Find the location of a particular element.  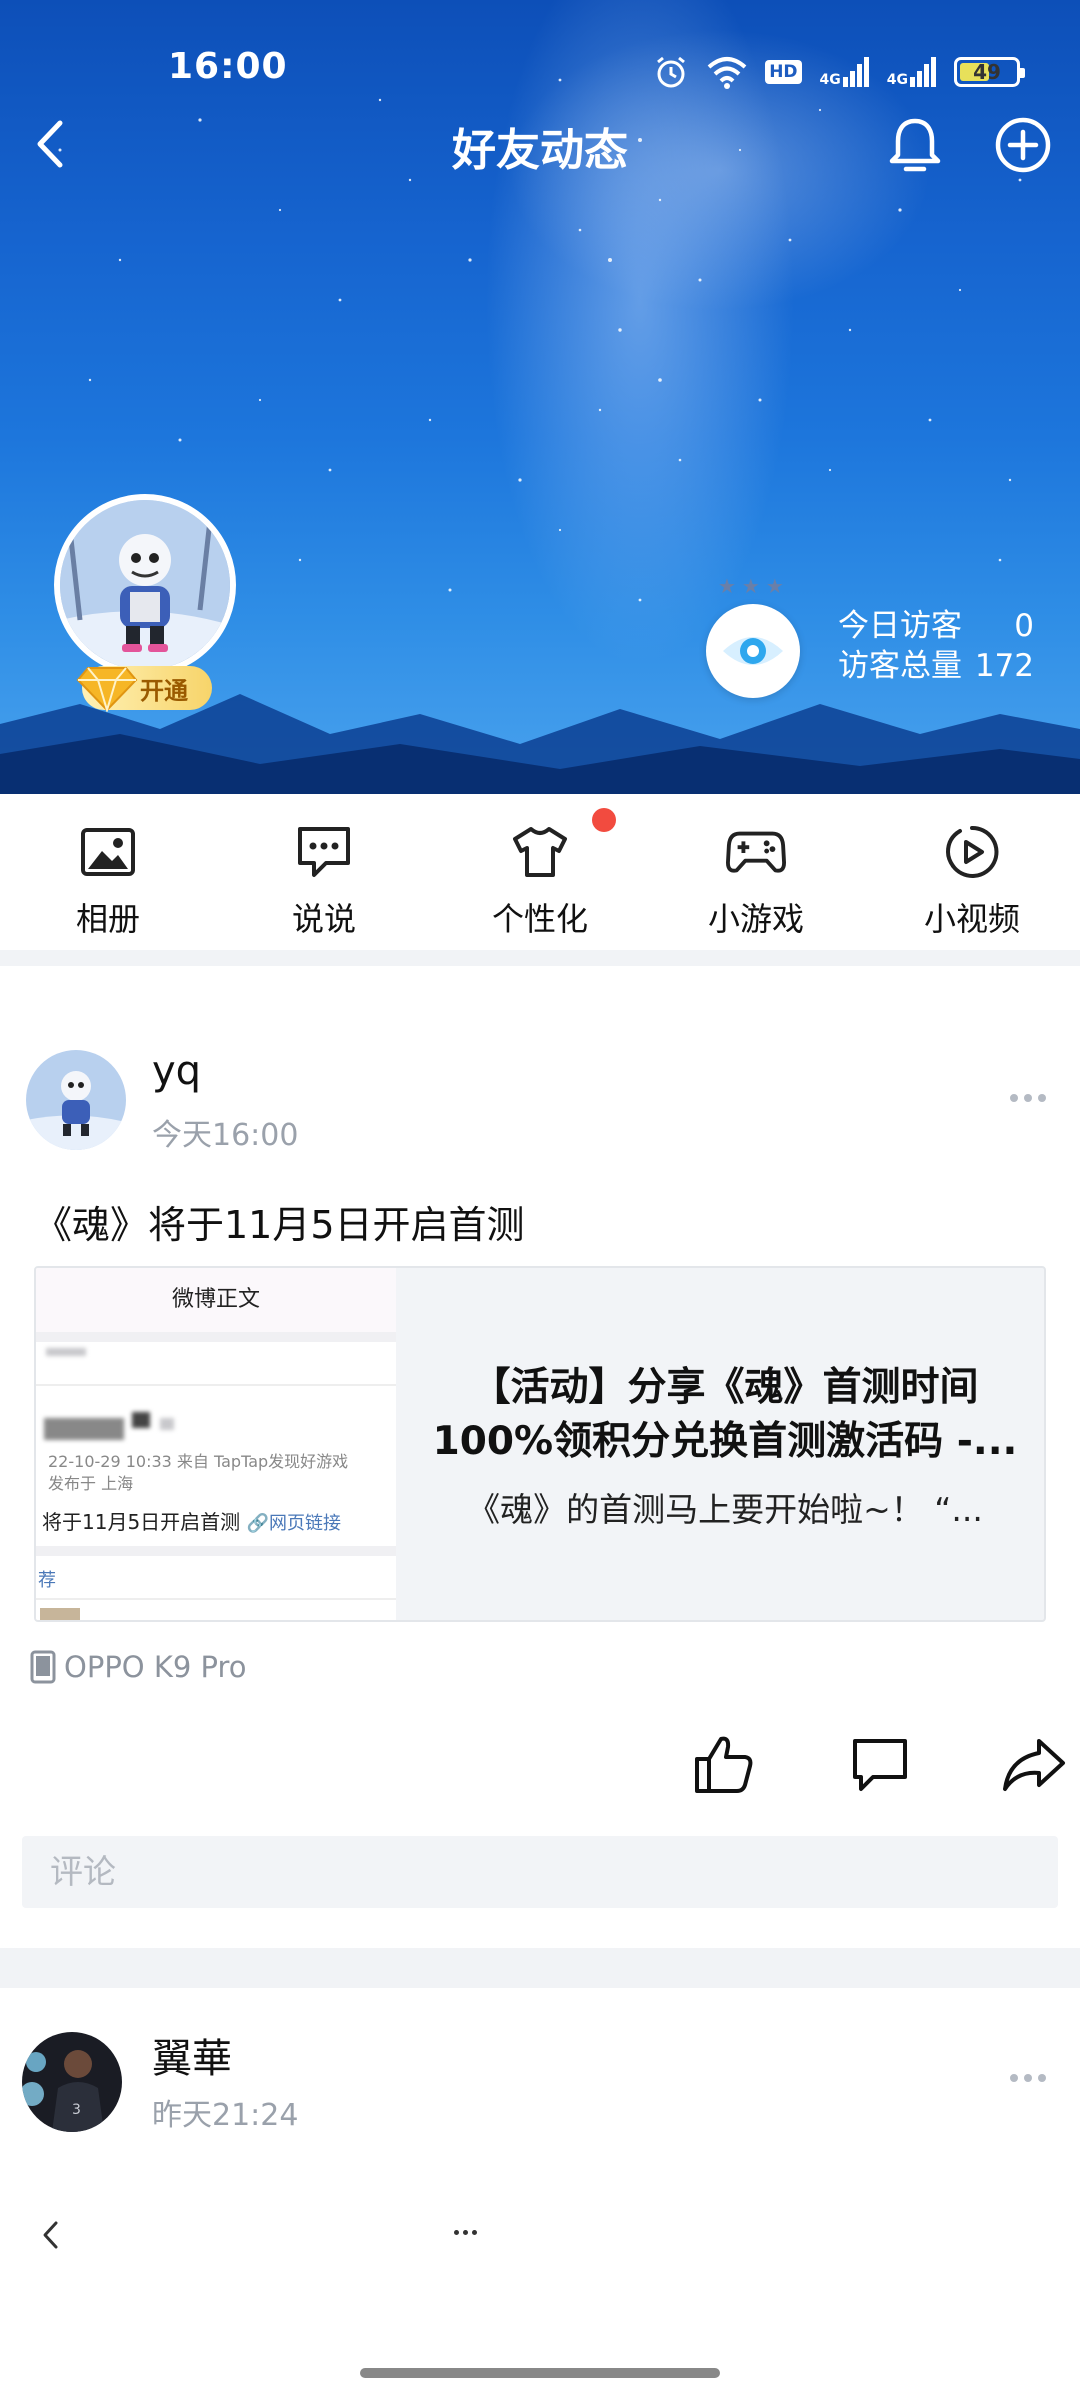

feed-post: 3 翼華 昨天21:24 is located at coordinates (540, 2088).